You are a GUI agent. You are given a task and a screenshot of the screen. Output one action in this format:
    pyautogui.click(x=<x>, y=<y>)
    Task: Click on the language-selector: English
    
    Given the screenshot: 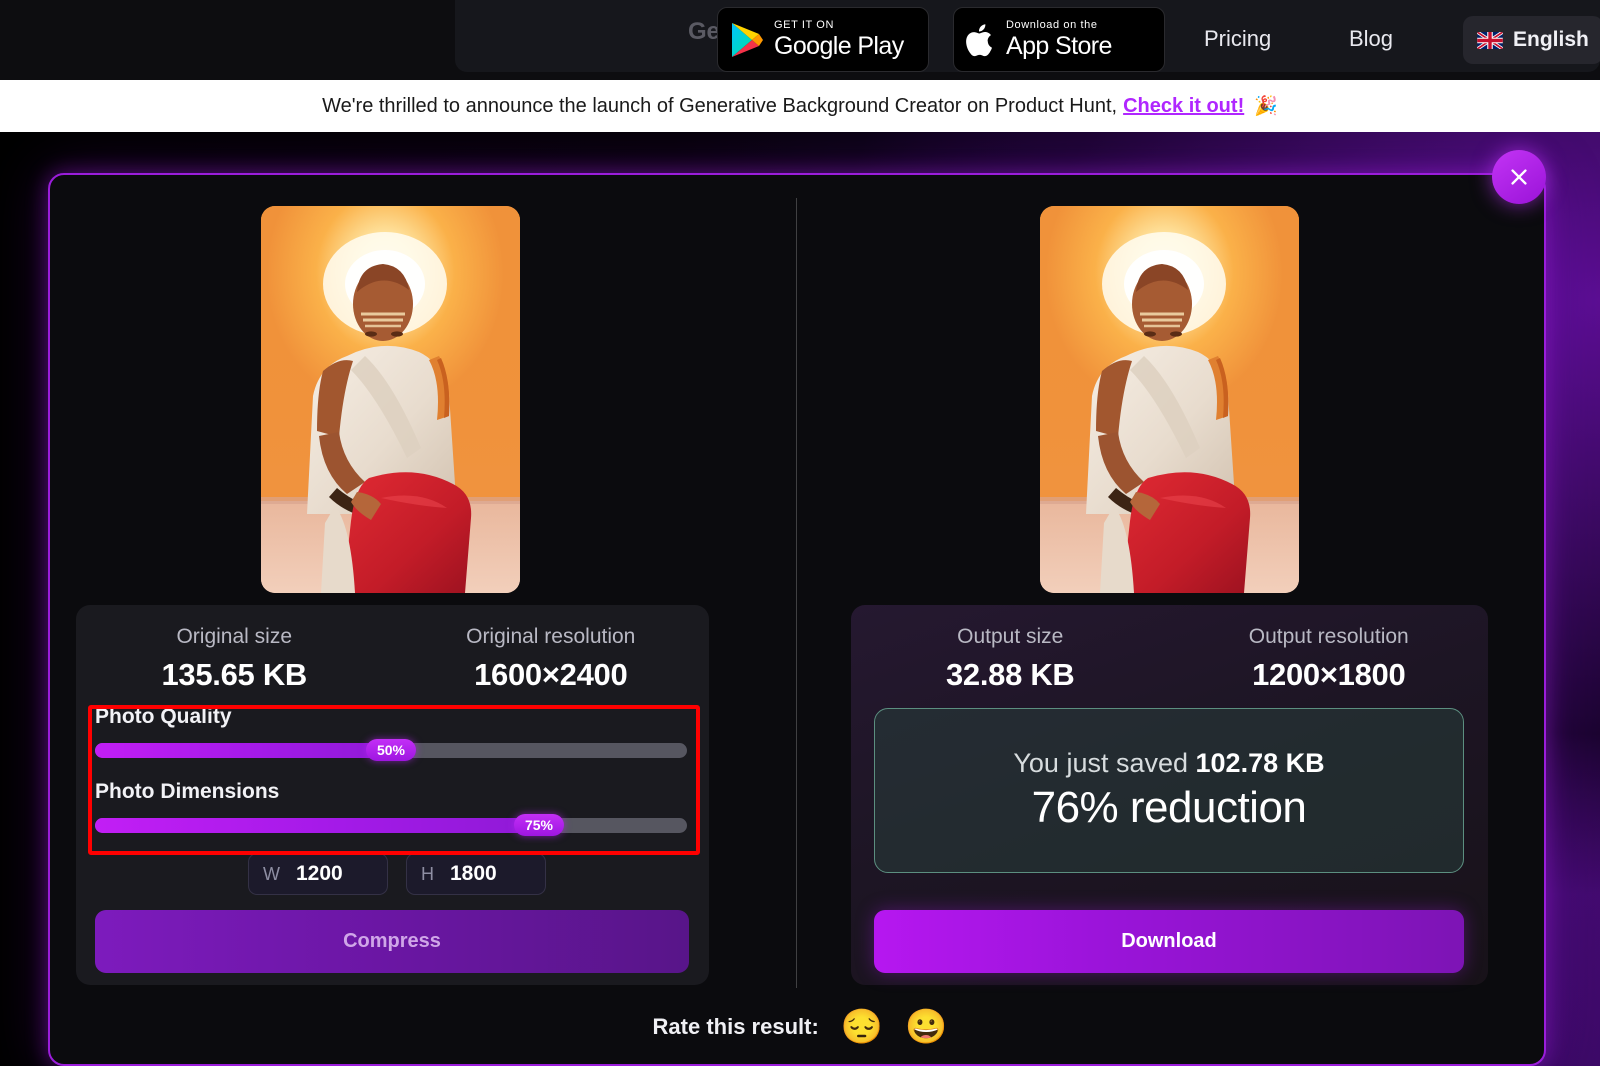 What is the action you would take?
    pyautogui.click(x=1531, y=40)
    